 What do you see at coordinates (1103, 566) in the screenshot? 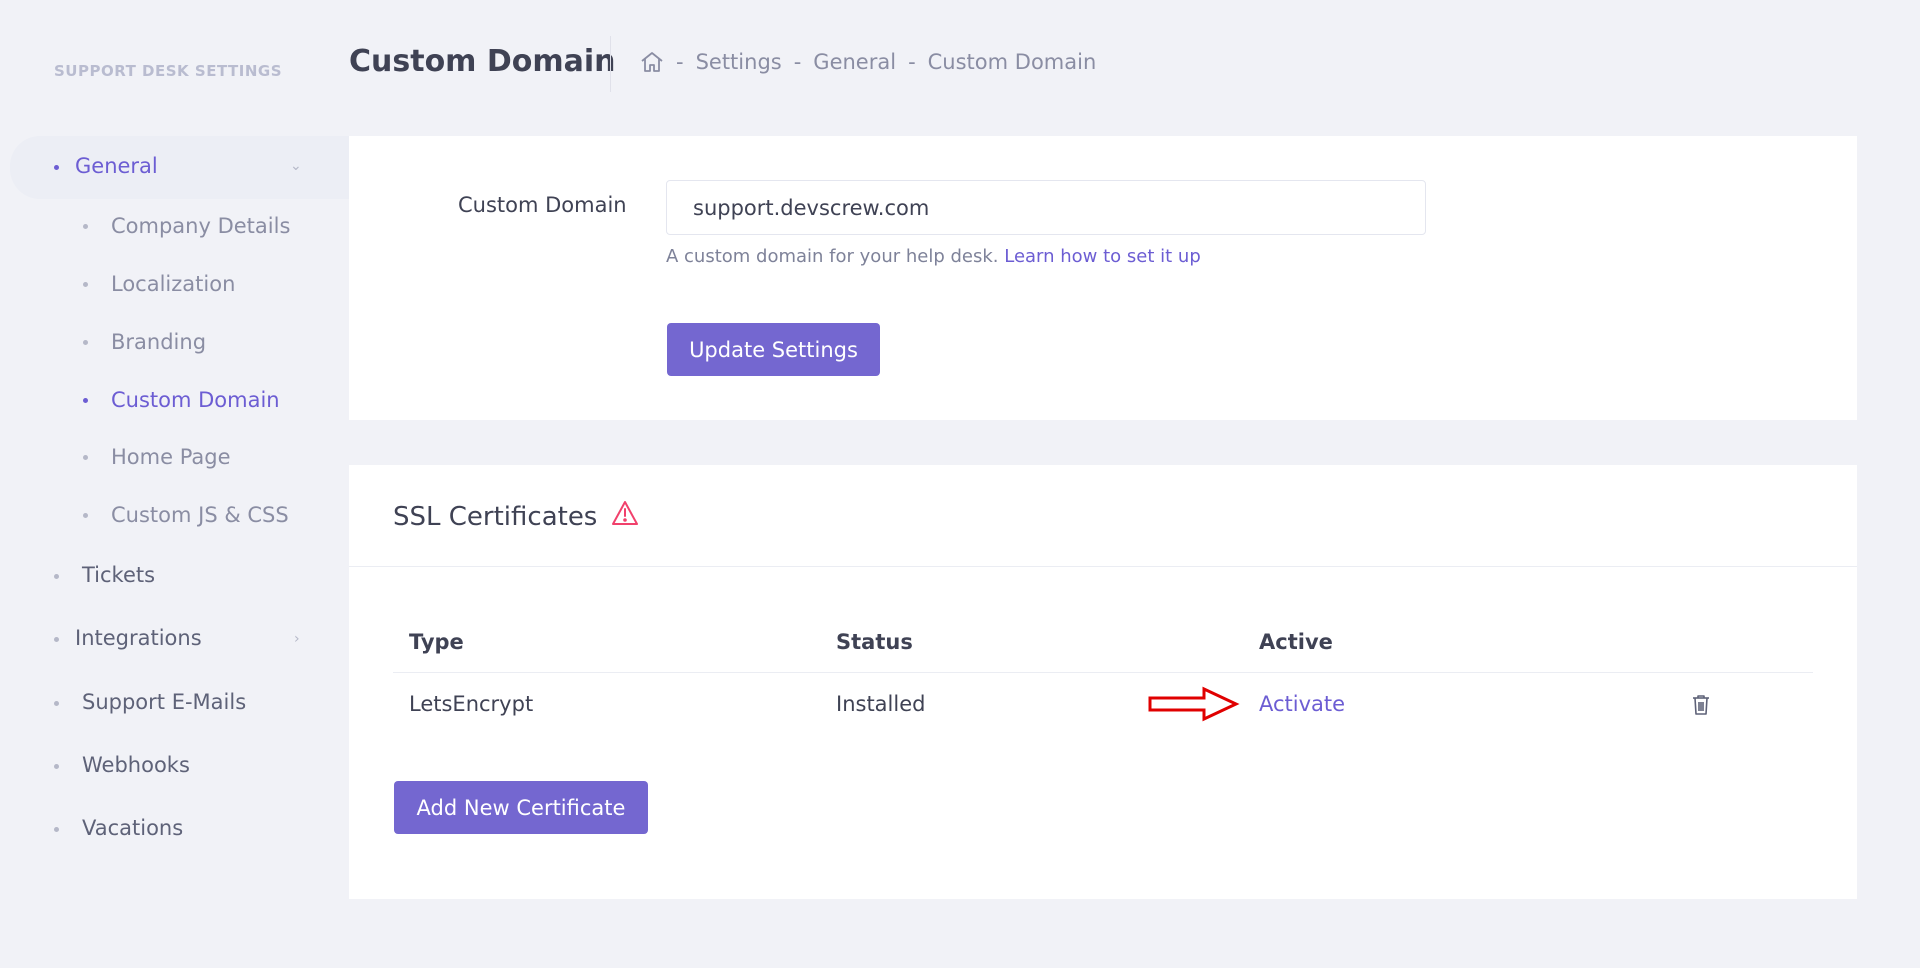
I see `card-divider` at bounding box center [1103, 566].